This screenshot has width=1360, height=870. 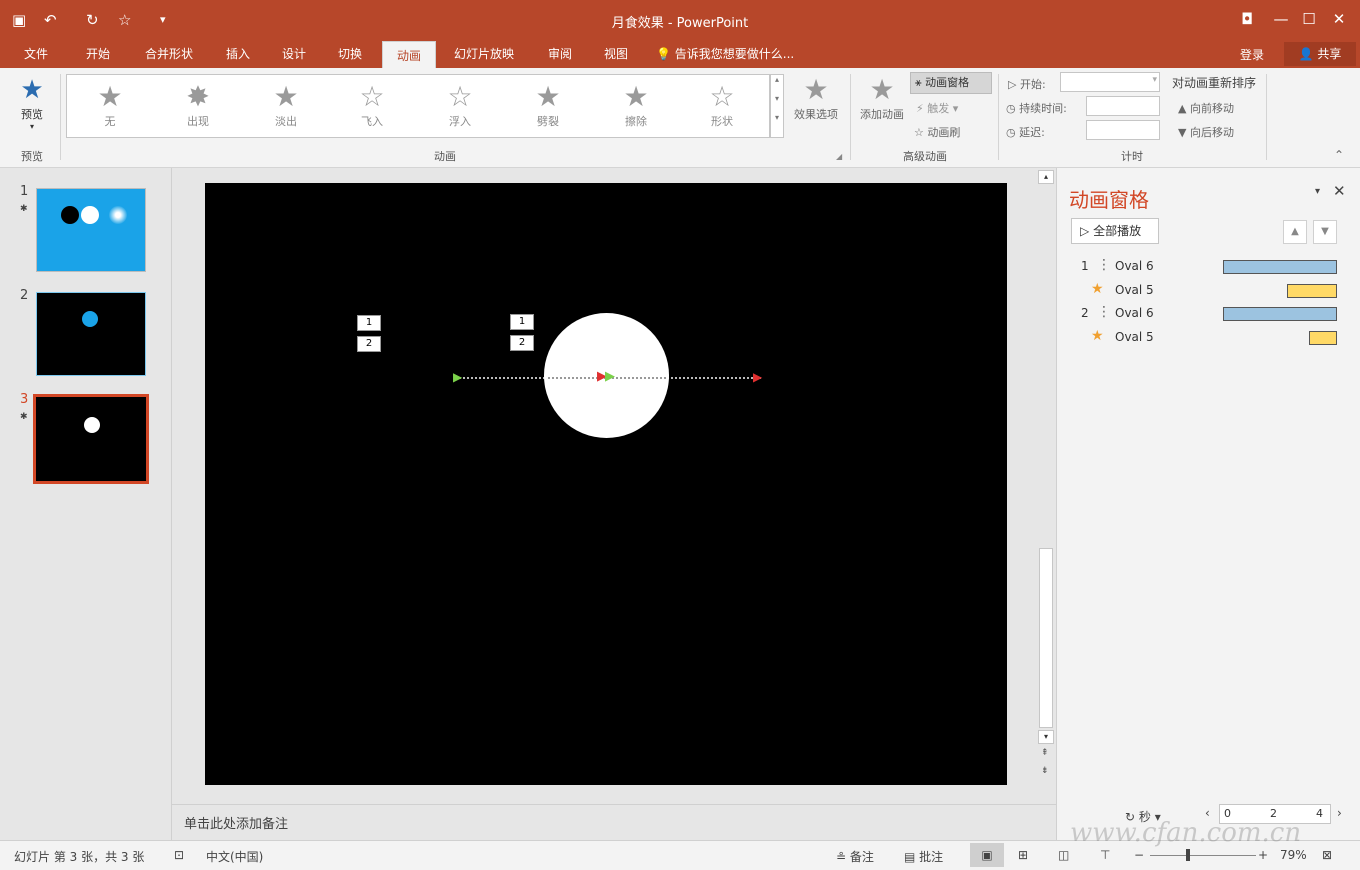 I want to click on language: 中文(中国), so click(x=234, y=856).